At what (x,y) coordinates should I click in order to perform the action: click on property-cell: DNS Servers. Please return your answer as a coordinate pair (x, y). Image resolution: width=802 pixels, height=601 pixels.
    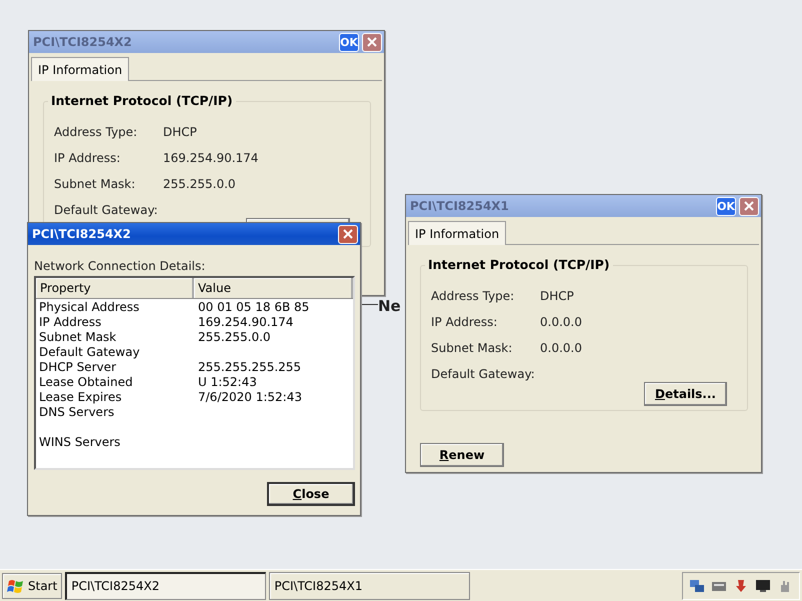
    Looking at the image, I should click on (76, 411).